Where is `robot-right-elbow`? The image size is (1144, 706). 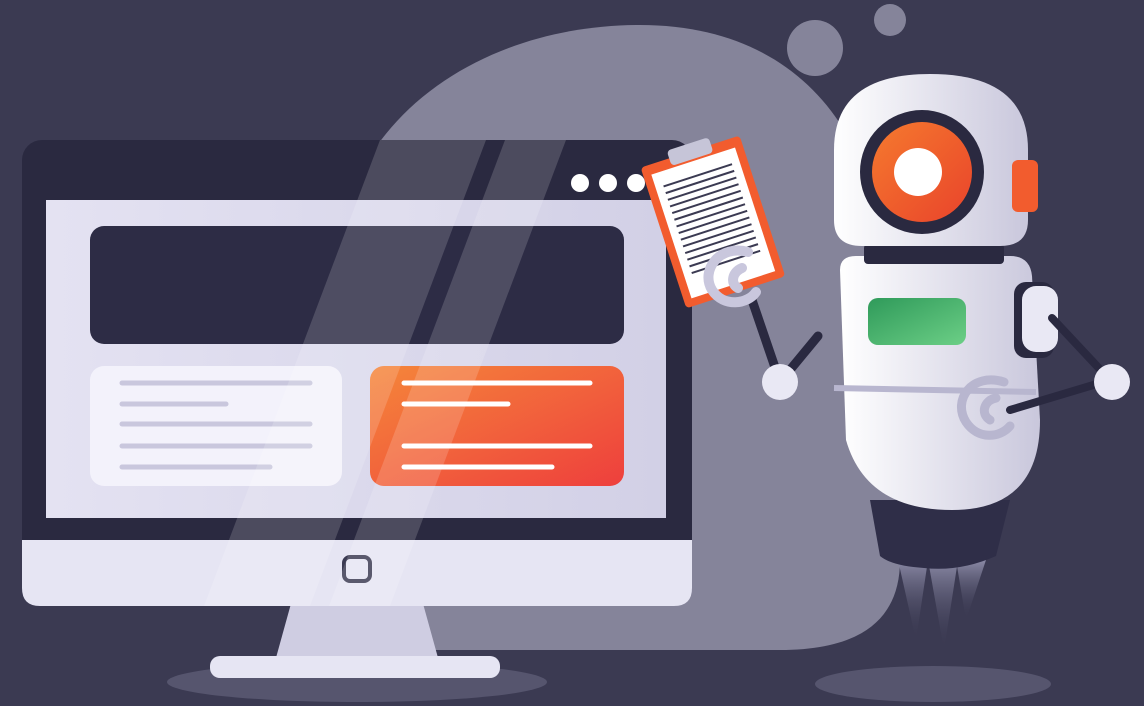 robot-right-elbow is located at coordinates (1112, 382).